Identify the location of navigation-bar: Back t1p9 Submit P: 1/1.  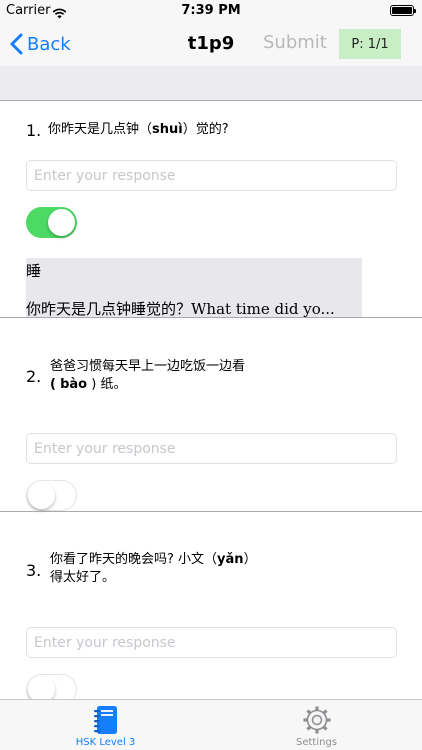
(211, 44).